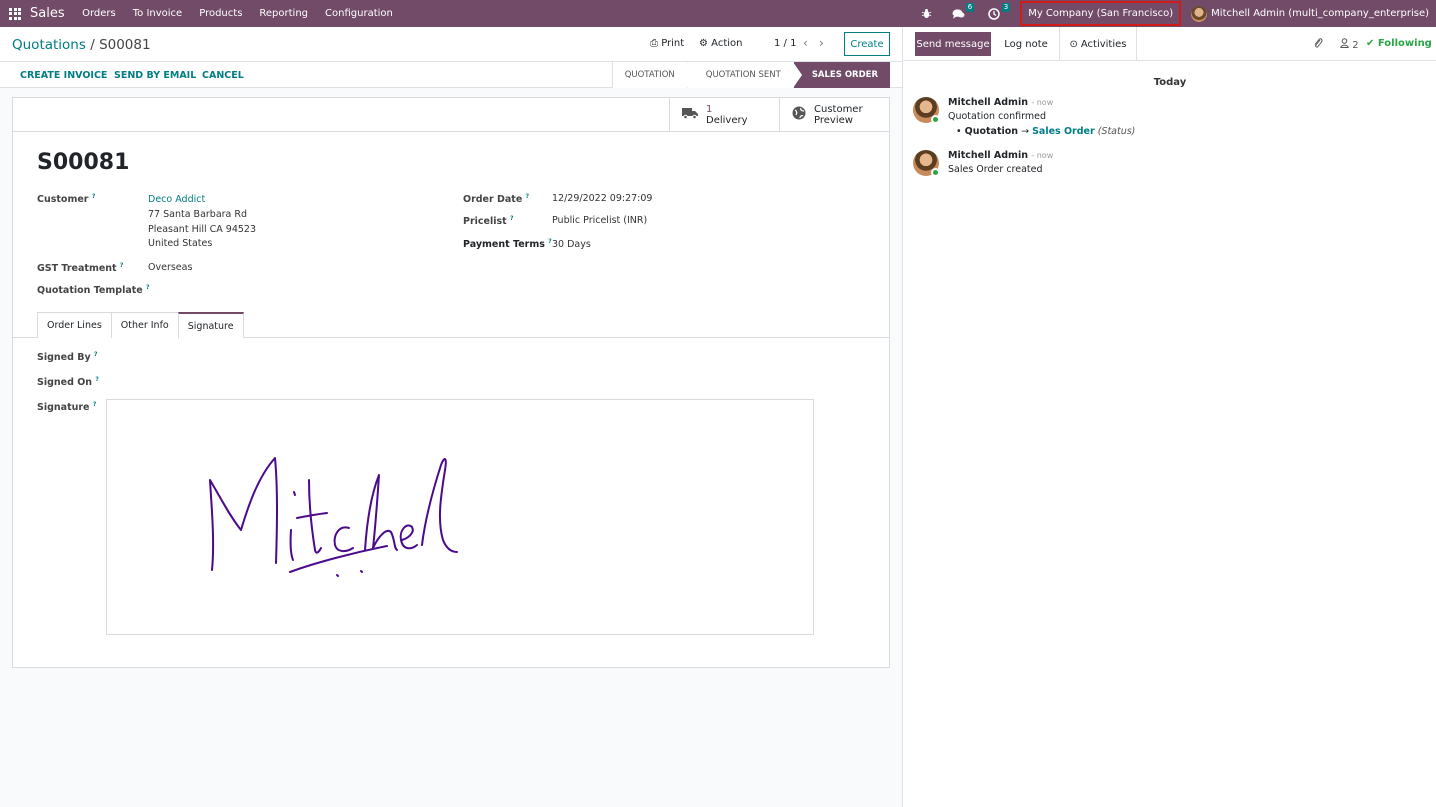 This screenshot has height=807, width=1436. What do you see at coordinates (496, 199) in the screenshot?
I see `order-date-label: Order Date ?` at bounding box center [496, 199].